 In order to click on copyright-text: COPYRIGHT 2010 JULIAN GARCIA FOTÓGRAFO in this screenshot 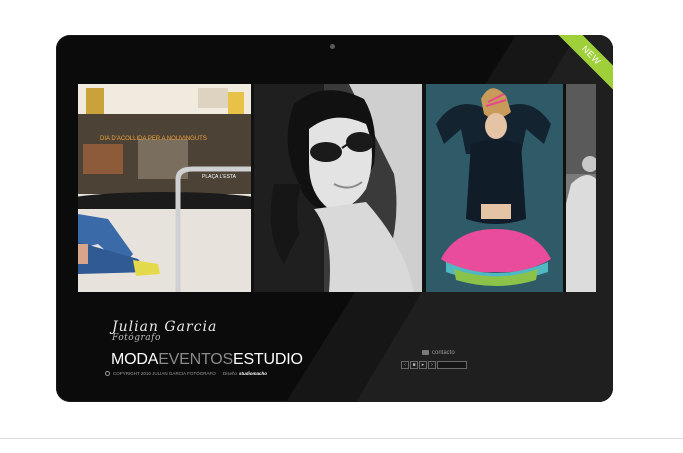, I will do `click(164, 373)`.